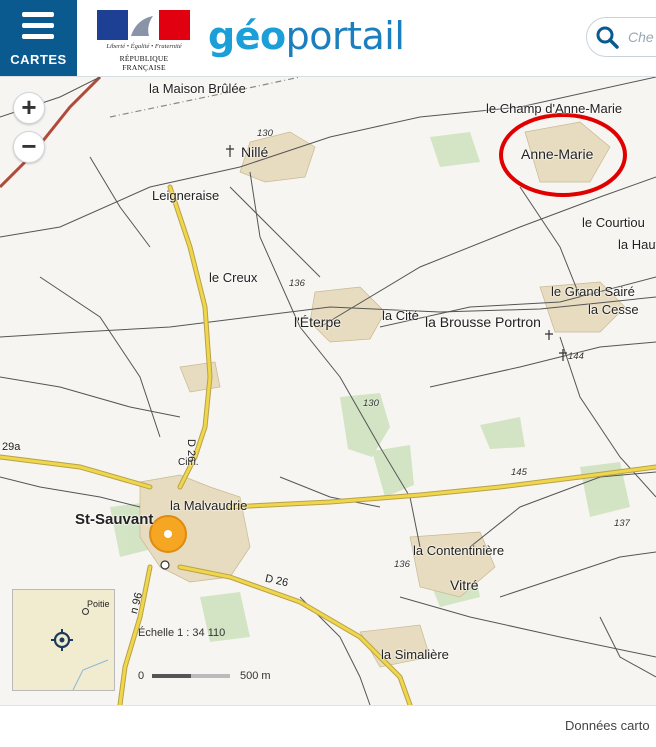 This screenshot has height=747, width=656. I want to click on zoom-in-button: +, so click(29, 108).